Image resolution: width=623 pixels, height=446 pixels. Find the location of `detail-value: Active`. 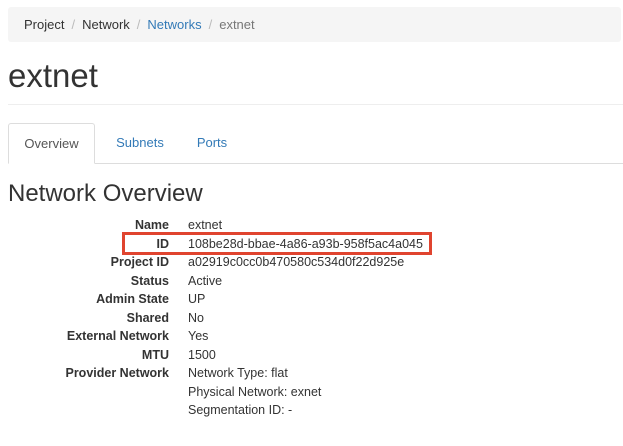

detail-value: Active is located at coordinates (205, 280).